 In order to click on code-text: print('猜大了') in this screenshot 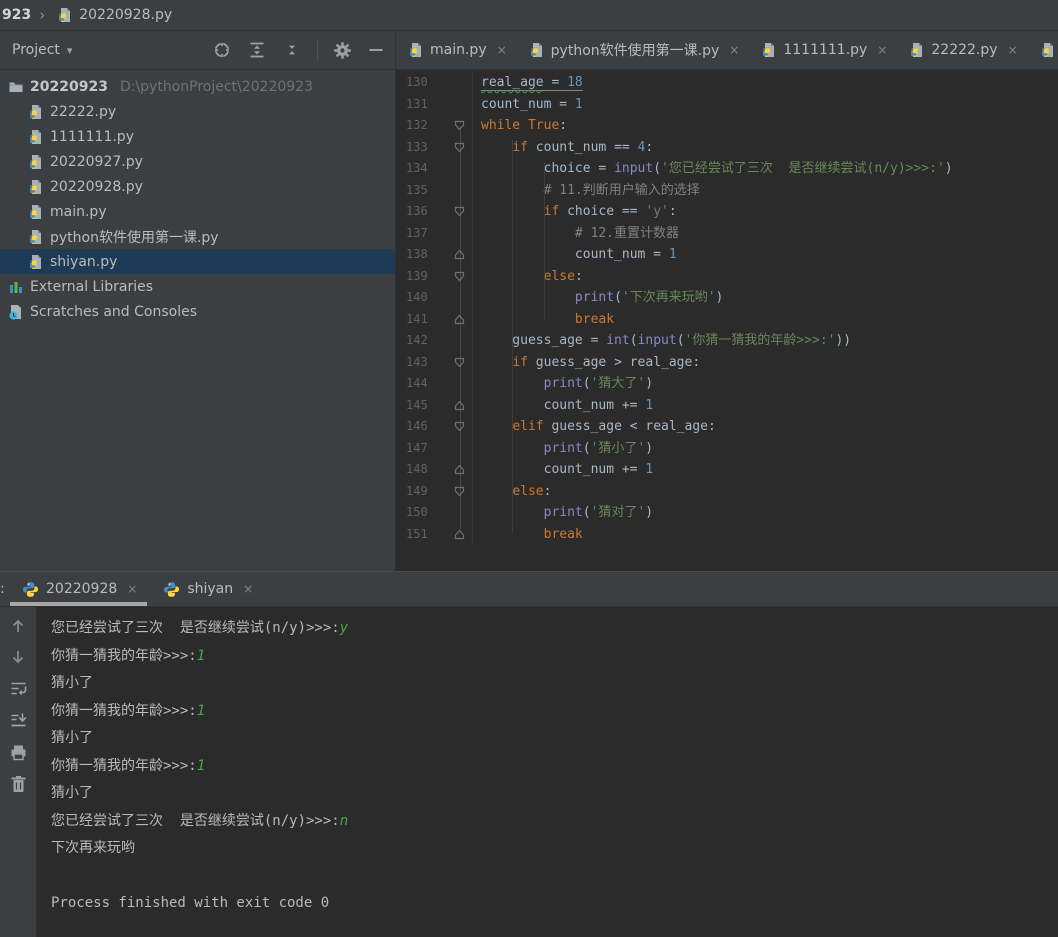, I will do `click(563, 384)`.